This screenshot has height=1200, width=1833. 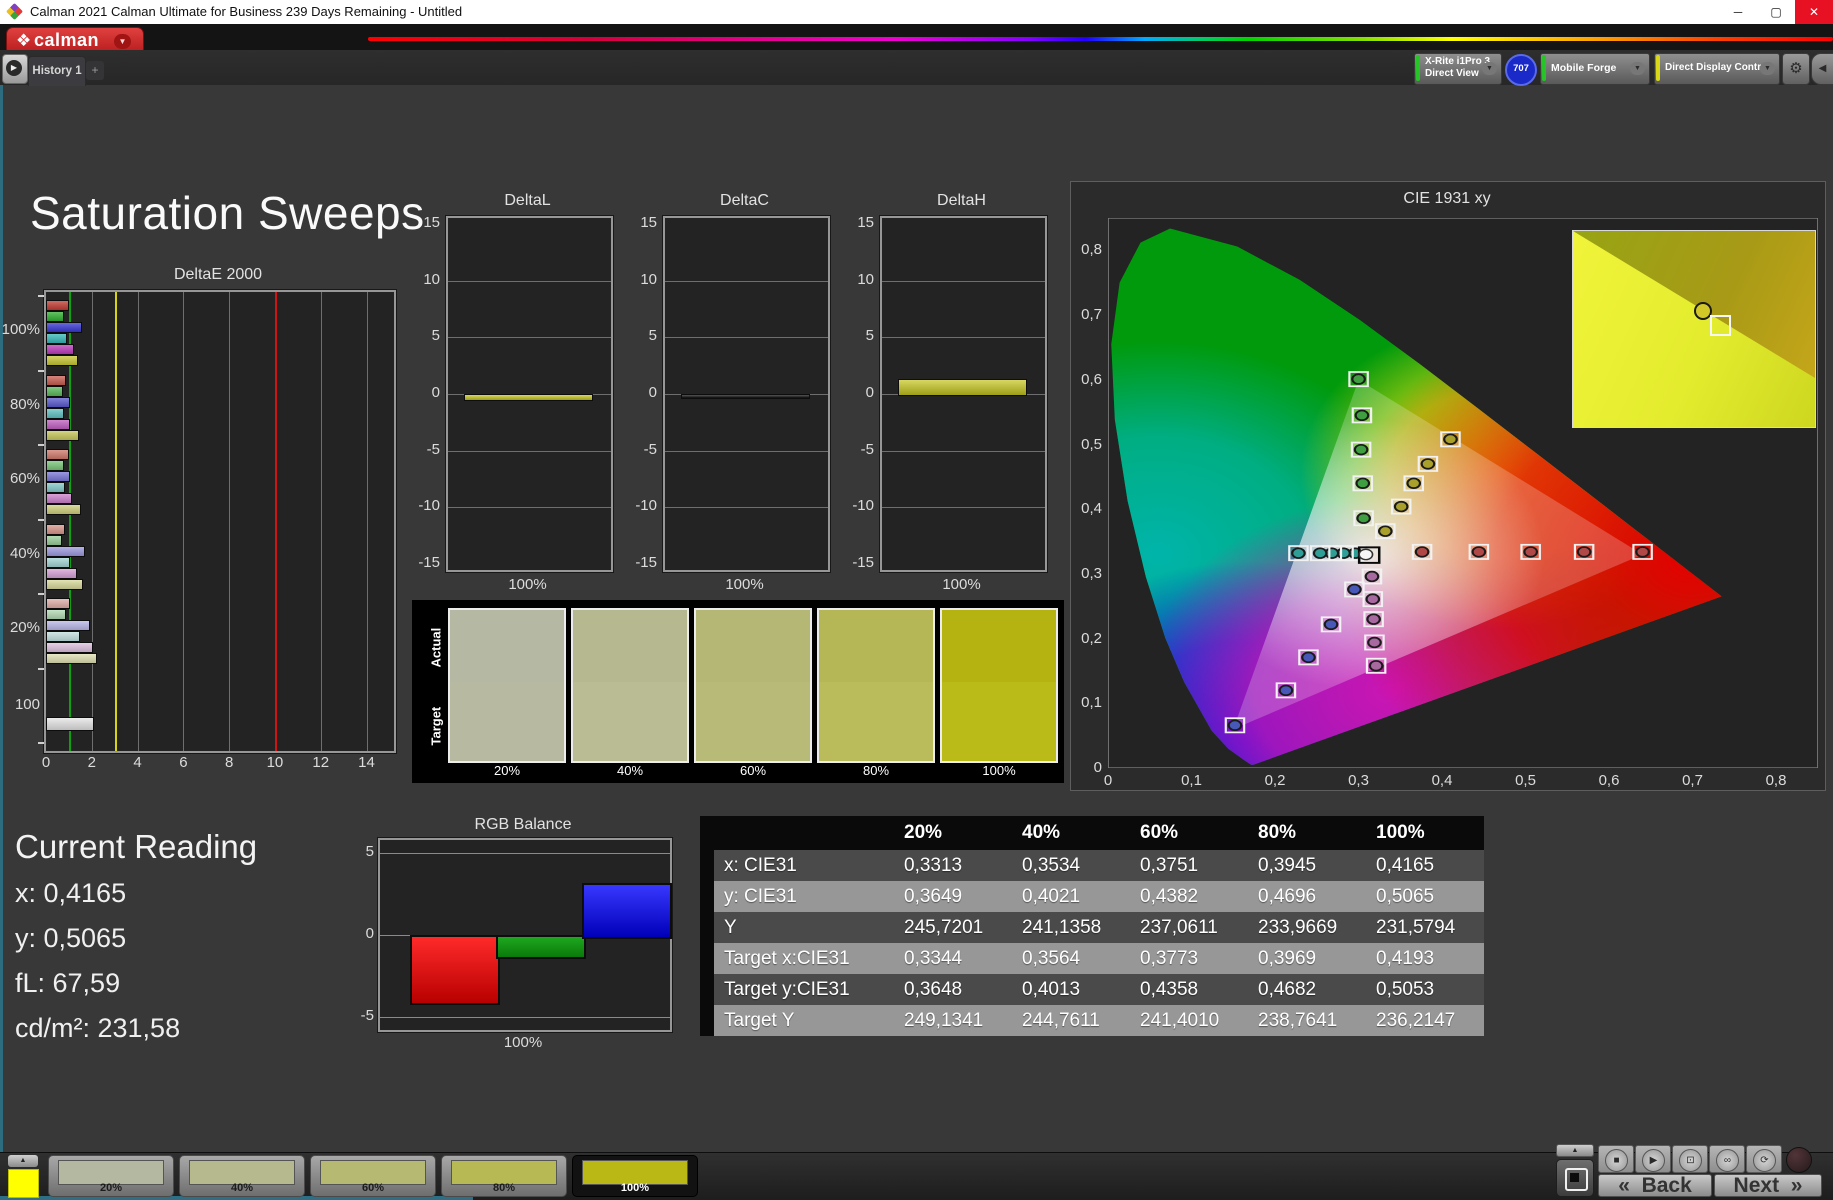 What do you see at coordinates (1694, 329) in the screenshot?
I see `cie-zoom-inset` at bounding box center [1694, 329].